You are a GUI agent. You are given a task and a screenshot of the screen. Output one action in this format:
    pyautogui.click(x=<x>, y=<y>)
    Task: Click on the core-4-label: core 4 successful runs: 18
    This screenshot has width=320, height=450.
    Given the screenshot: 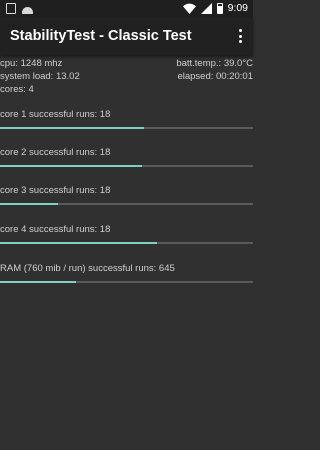 What is the action you would take?
    pyautogui.click(x=55, y=229)
    